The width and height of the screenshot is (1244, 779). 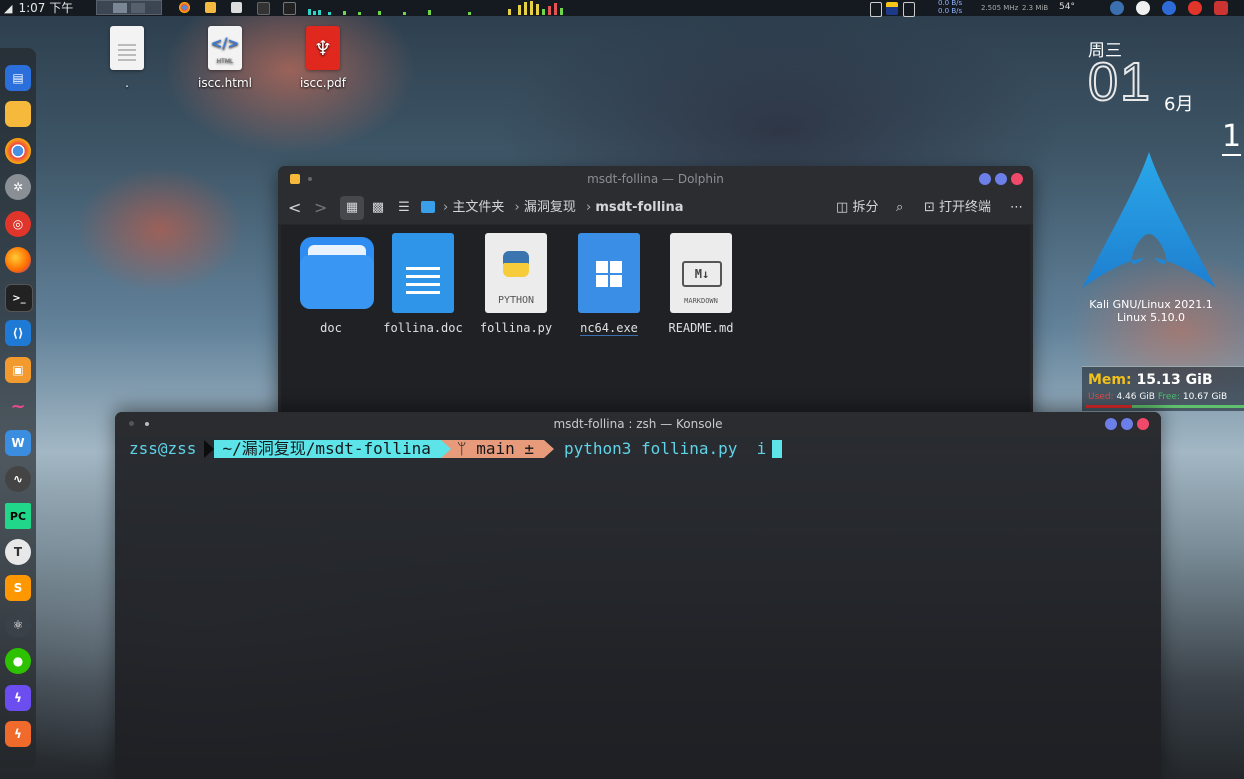 What do you see at coordinates (1169, 8) in the screenshot?
I see `baidu-icon` at bounding box center [1169, 8].